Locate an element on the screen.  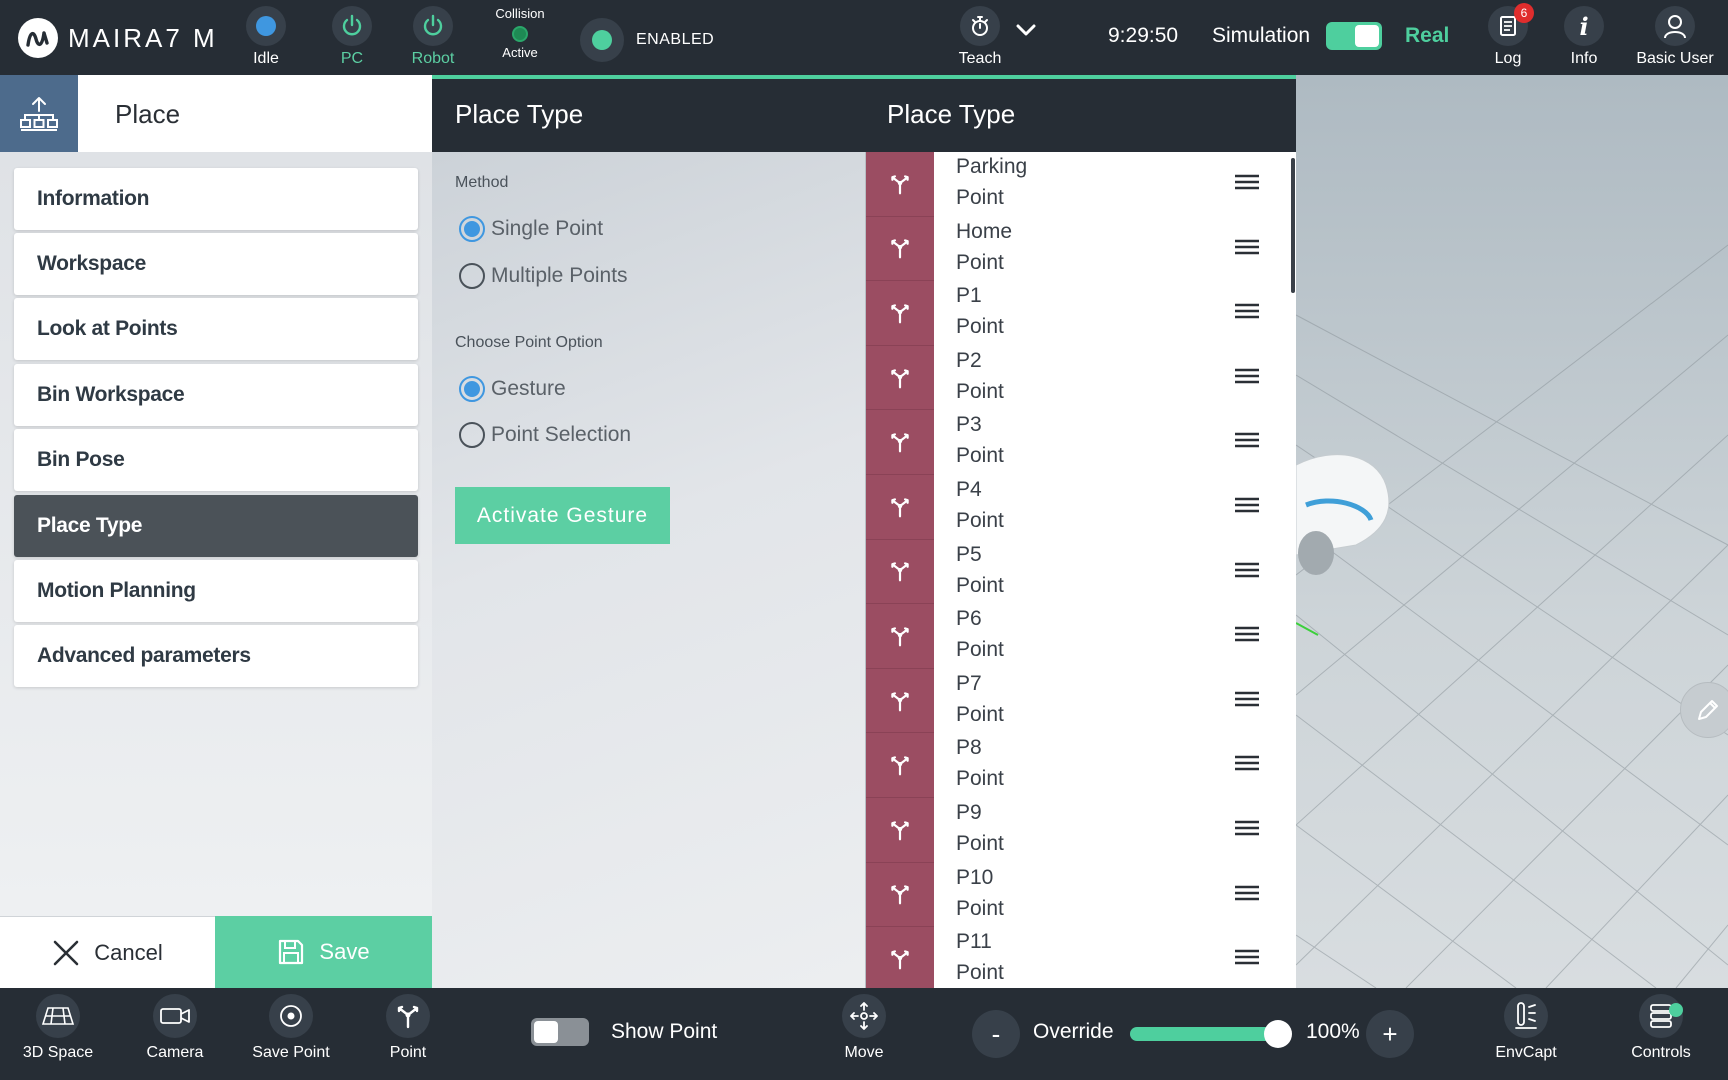
log-label: Log is located at coordinates (1508, 58).